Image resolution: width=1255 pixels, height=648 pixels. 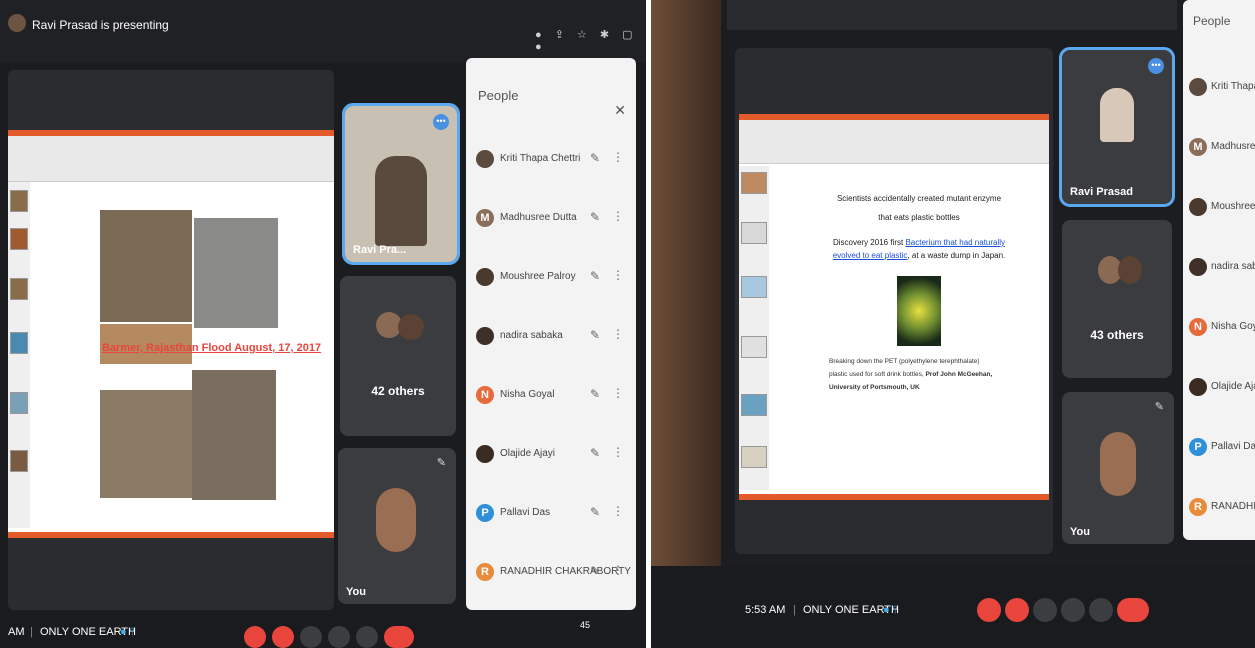 What do you see at coordinates (585, 625) in the screenshot?
I see `people-count: 45` at bounding box center [585, 625].